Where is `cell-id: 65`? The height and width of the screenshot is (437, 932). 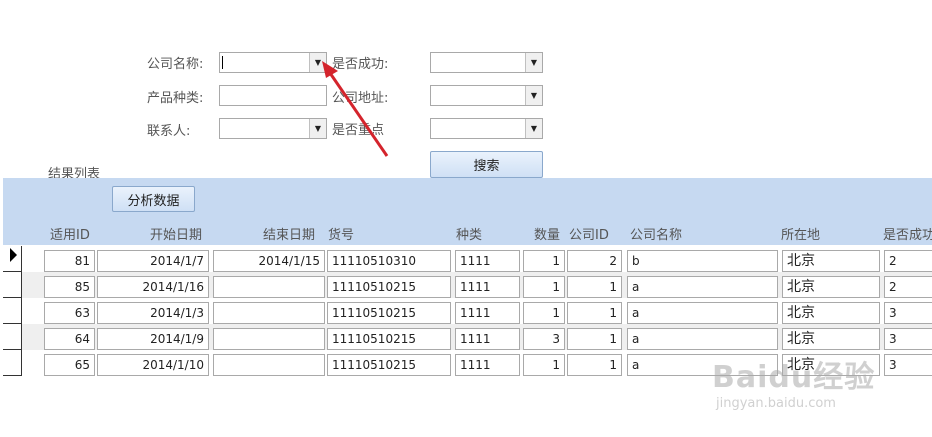
cell-id: 65 is located at coordinates (69, 365).